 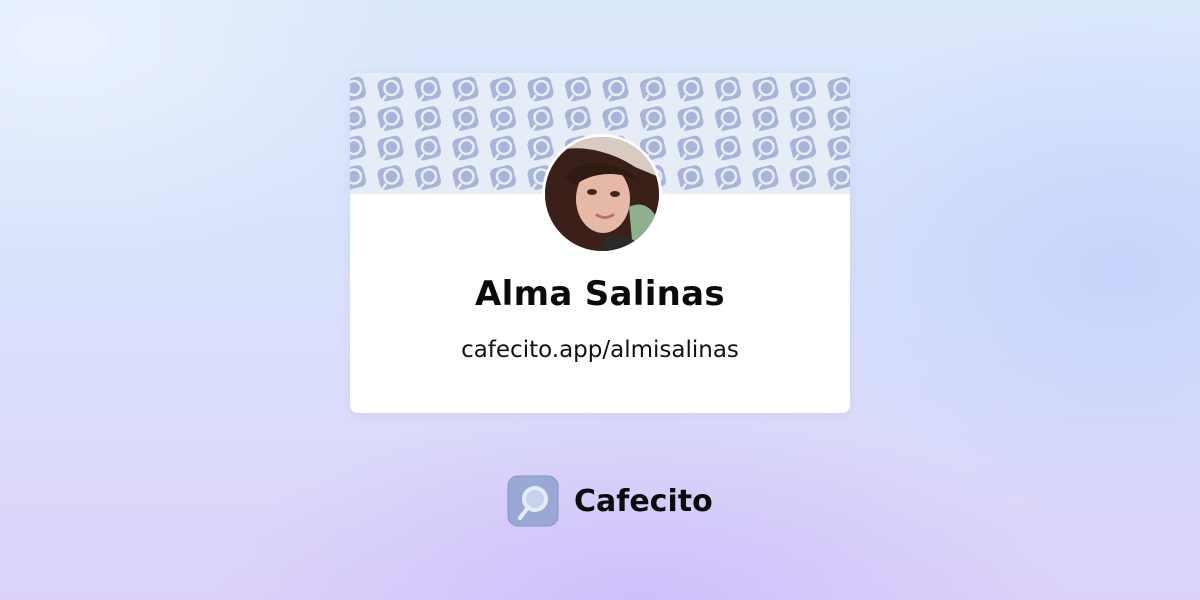 I want to click on brand-name: Cafecito, so click(x=643, y=501).